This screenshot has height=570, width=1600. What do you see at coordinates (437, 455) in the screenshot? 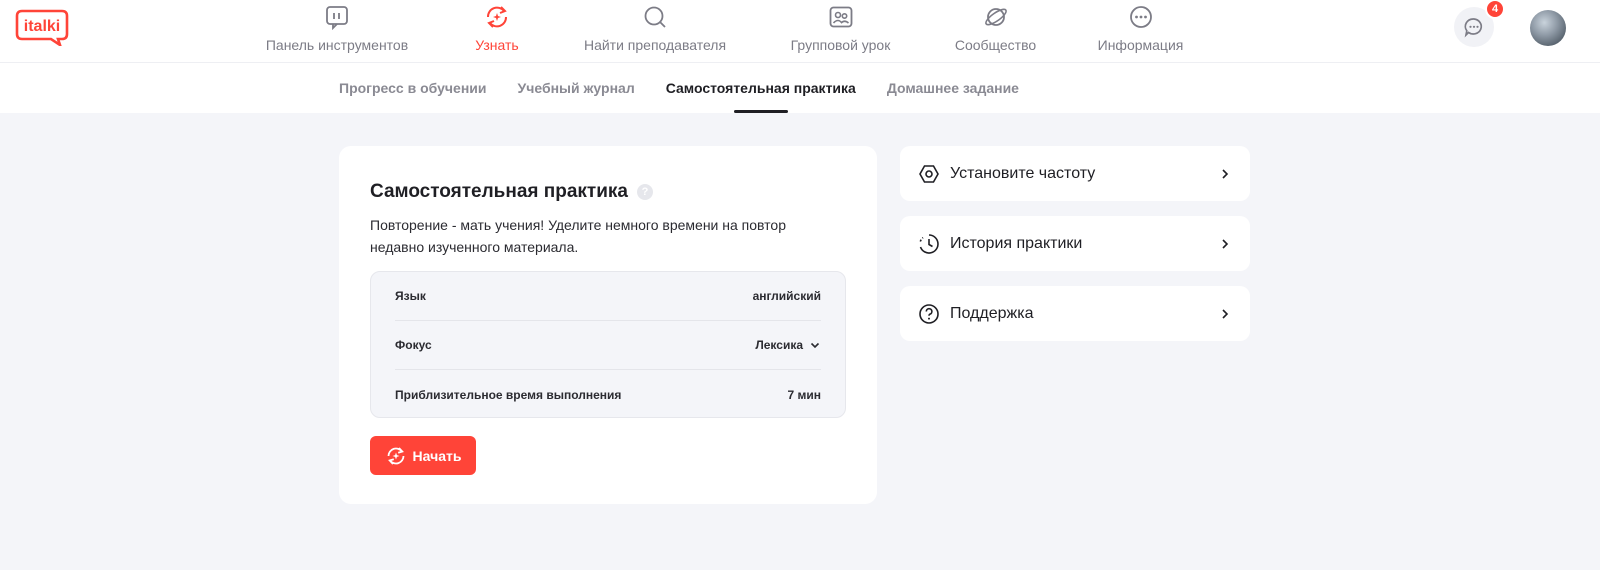
I see `start-label: Начать` at bounding box center [437, 455].